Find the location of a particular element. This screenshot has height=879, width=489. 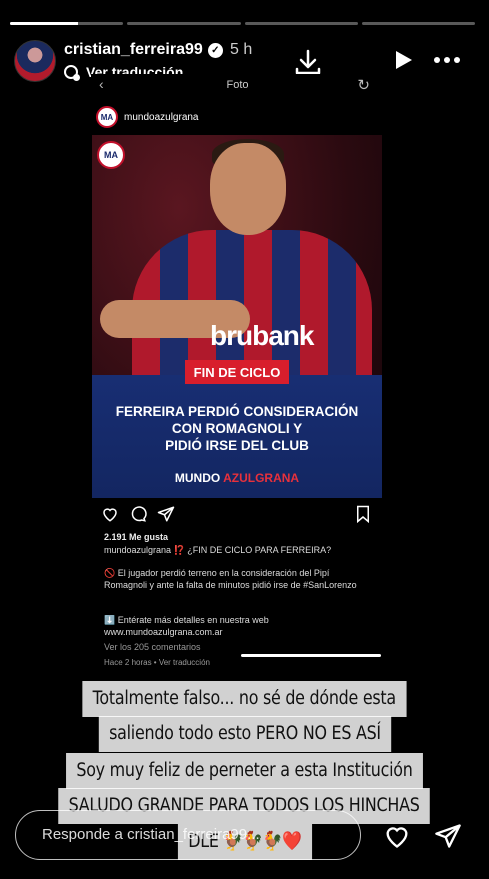

comment-icon is located at coordinates (138, 516).